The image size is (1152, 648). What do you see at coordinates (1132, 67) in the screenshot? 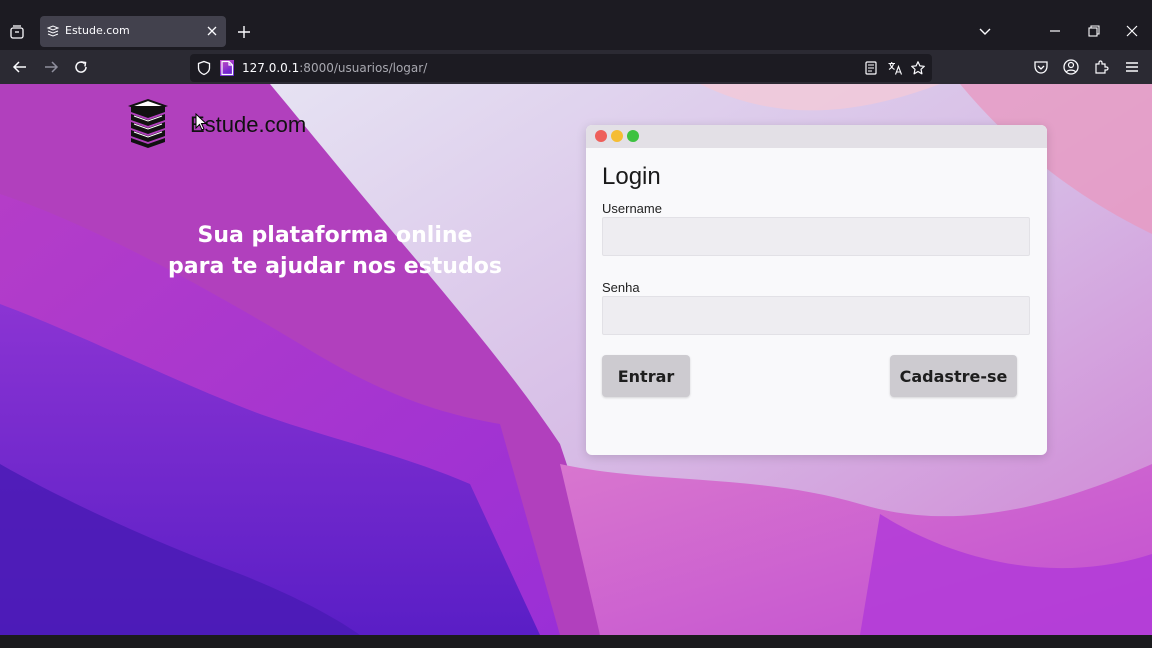
I see `menu-icon` at bounding box center [1132, 67].